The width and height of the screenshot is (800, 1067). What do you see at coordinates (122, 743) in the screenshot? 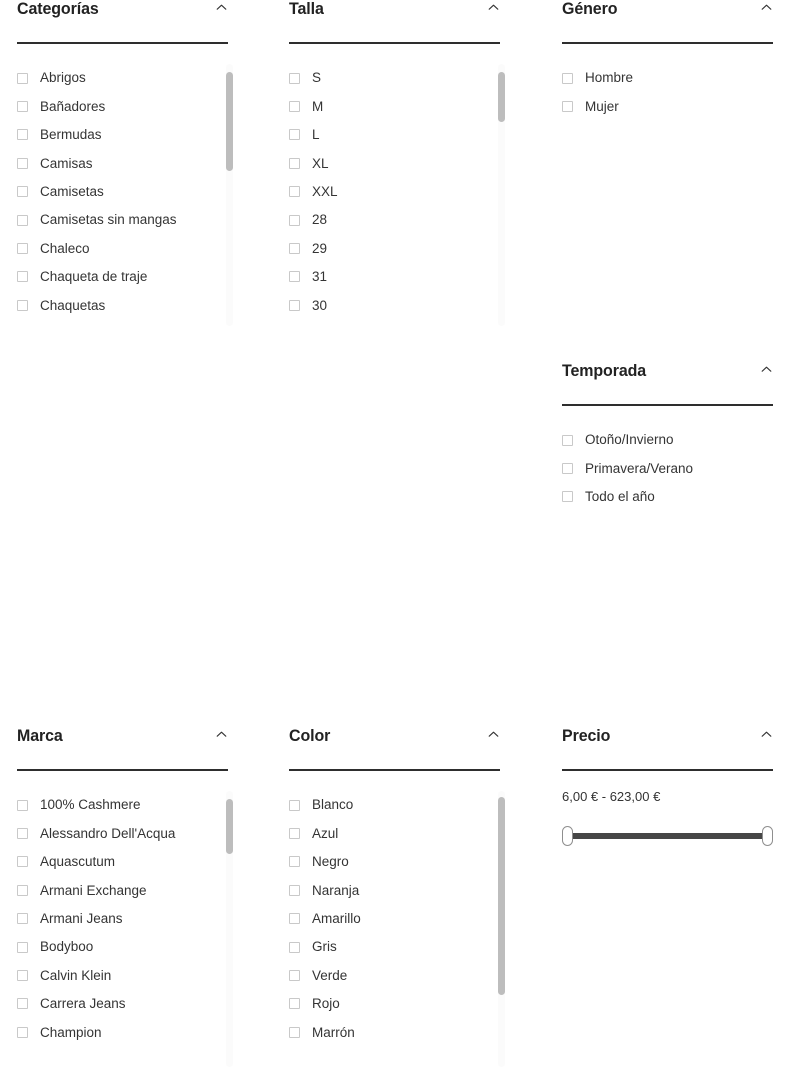
I see `panel-header-marca: Marca` at bounding box center [122, 743].